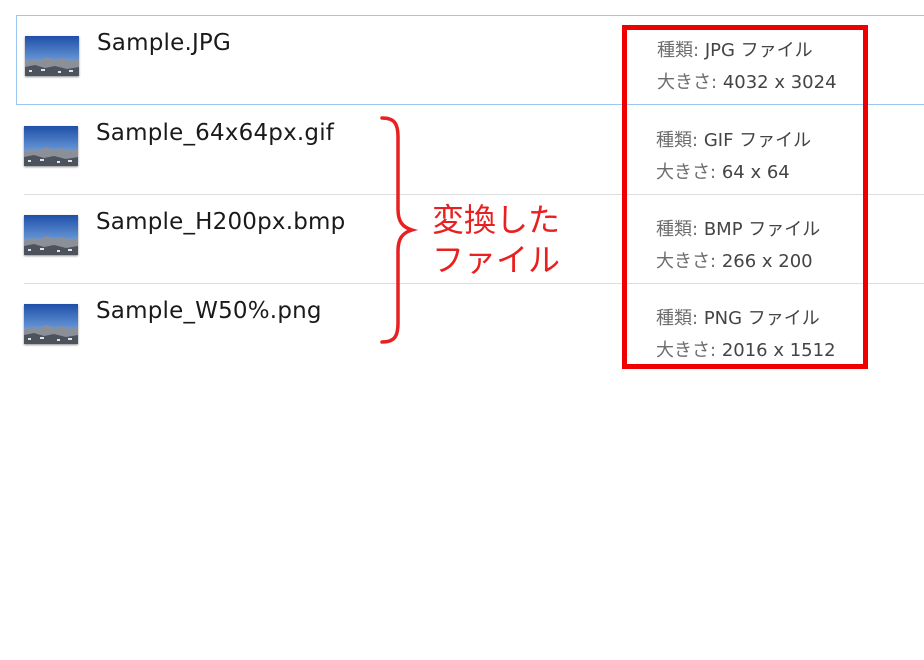  Describe the element at coordinates (496, 220) in the screenshot. I see `callout-line-1: 変換した` at that location.